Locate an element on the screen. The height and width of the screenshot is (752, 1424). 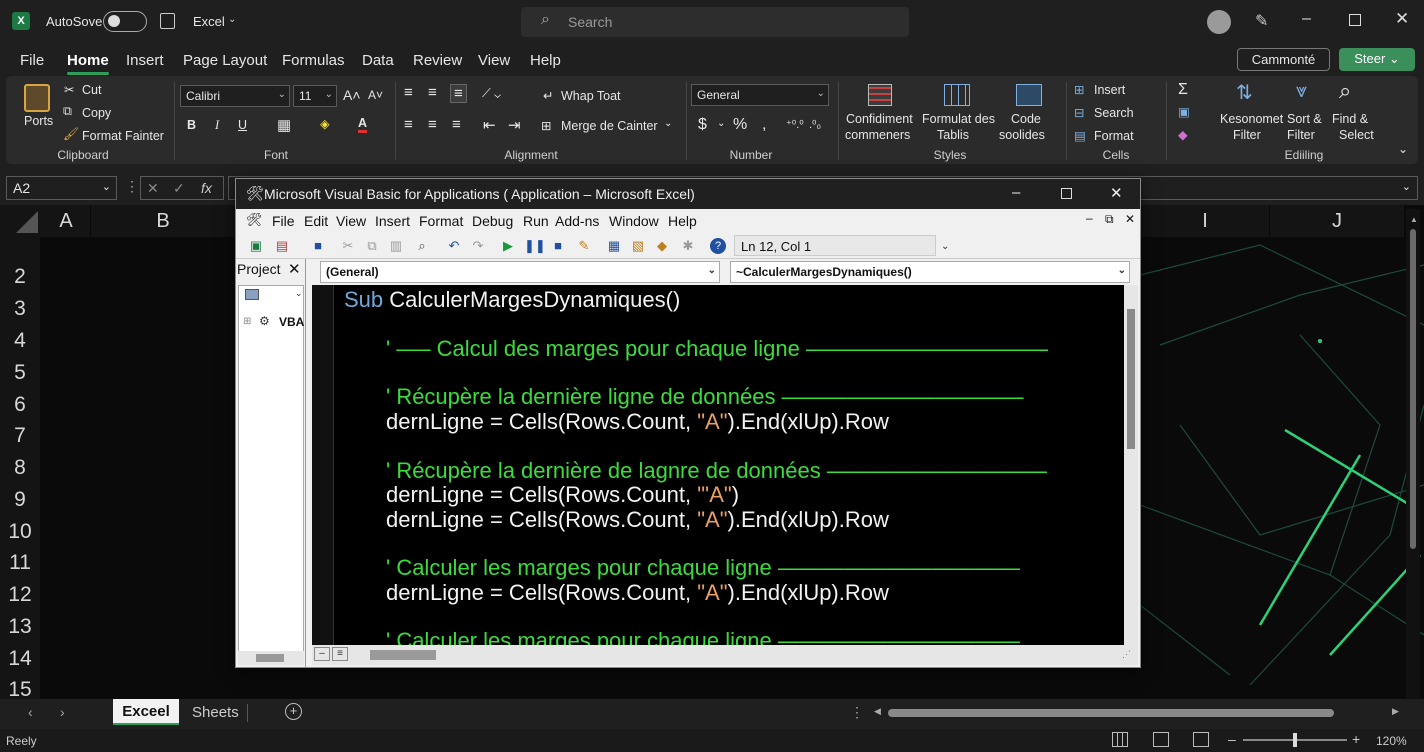
cell-styles-button: Code is located at coordinates (1026, 119).